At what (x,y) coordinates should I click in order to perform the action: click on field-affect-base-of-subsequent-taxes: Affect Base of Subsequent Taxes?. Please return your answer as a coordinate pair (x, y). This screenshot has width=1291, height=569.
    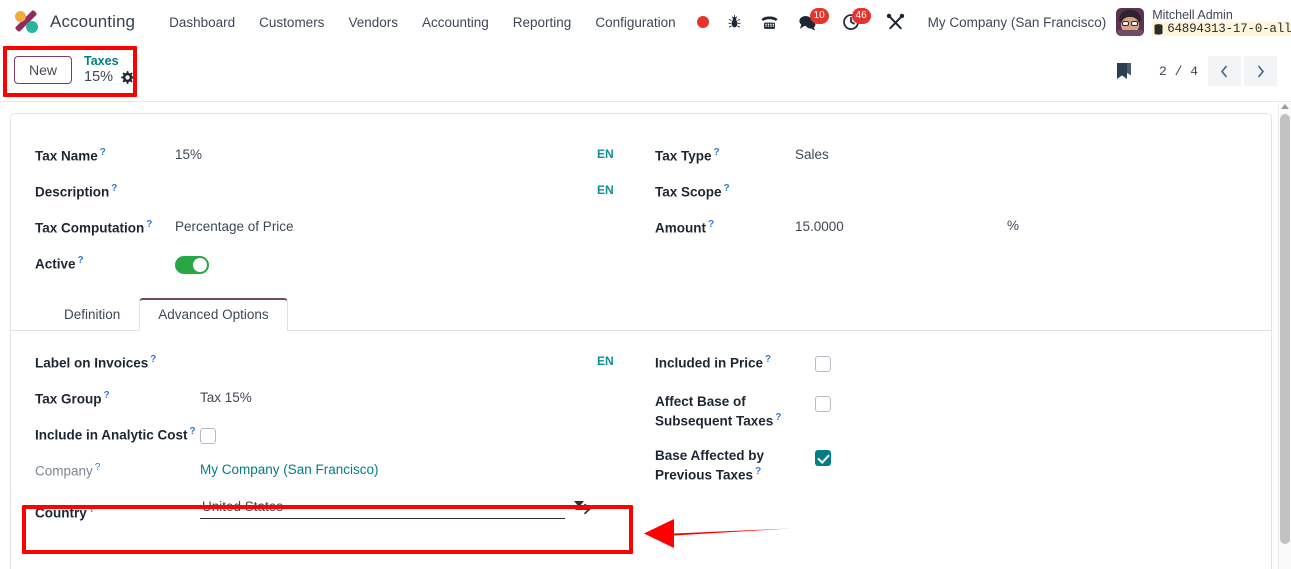
    Looking at the image, I should click on (958, 406).